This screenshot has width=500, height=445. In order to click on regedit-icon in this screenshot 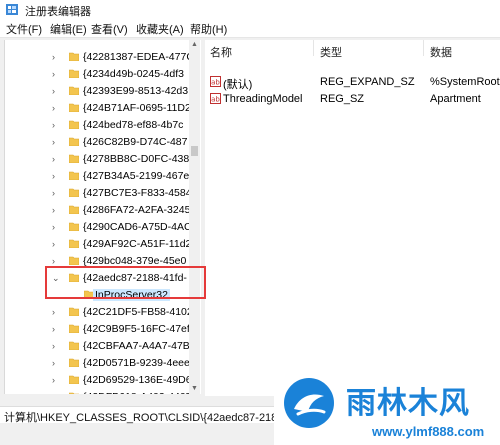, I will do `click(12, 9)`.